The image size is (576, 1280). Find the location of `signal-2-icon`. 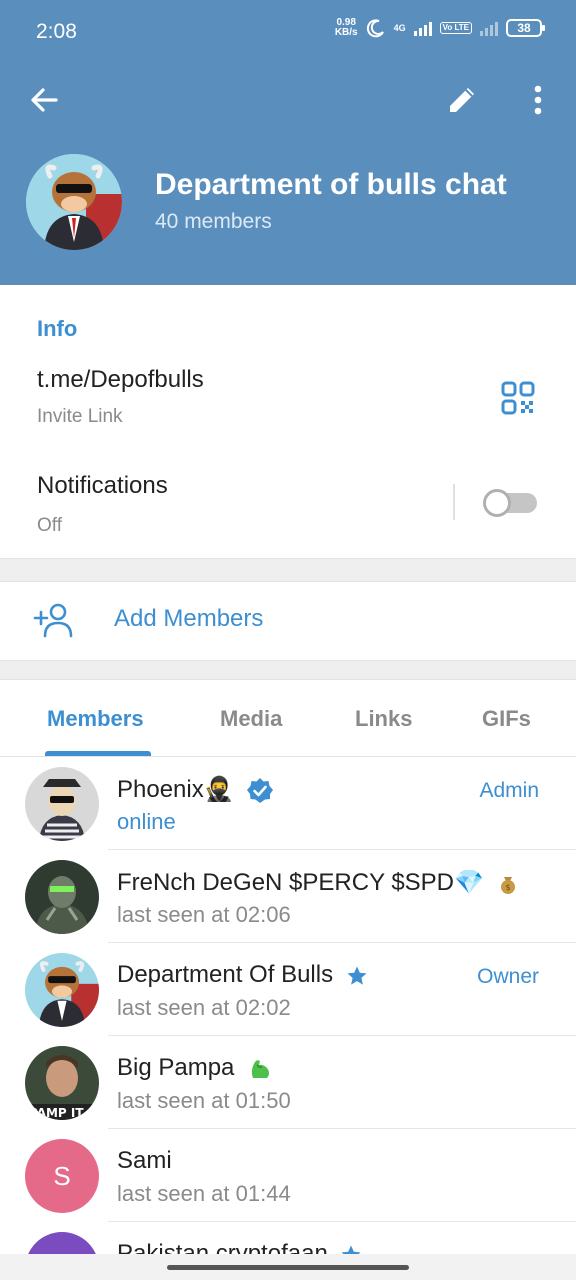

signal-2-icon is located at coordinates (489, 28).